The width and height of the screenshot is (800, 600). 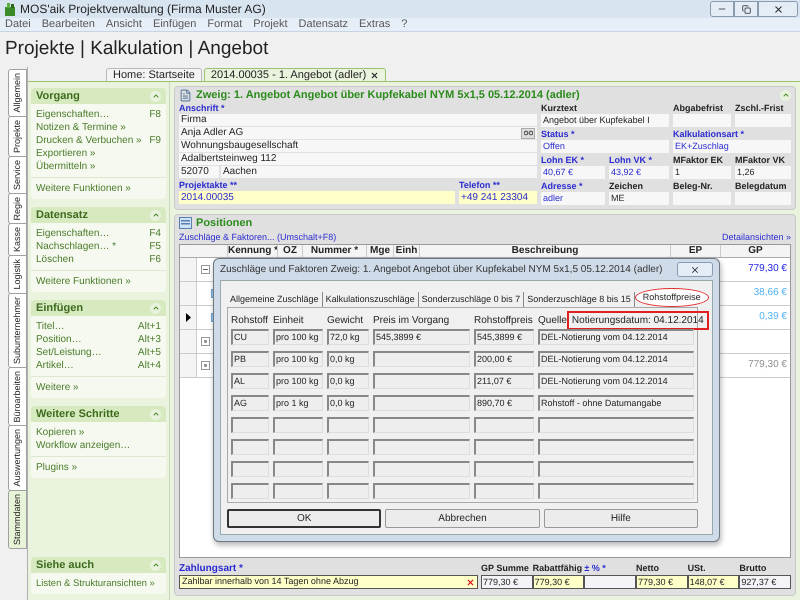 What do you see at coordinates (605, 120) in the screenshot?
I see `input-field: Angebot über Kupfekabel I` at bounding box center [605, 120].